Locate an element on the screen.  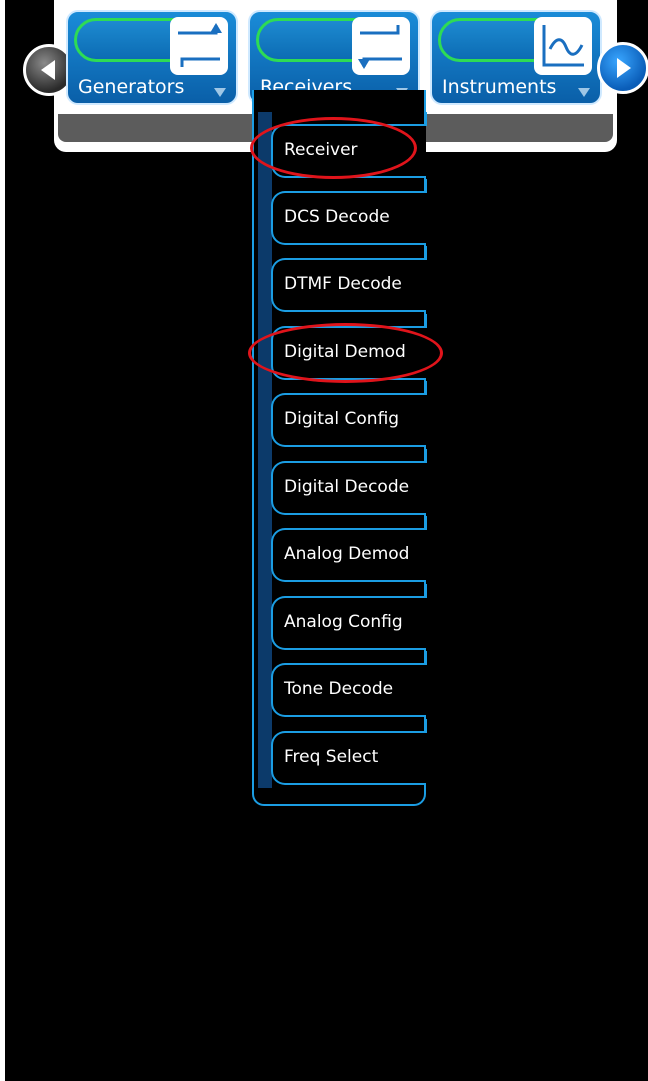
menu-item-label: DCS Decode is located at coordinates (337, 217).